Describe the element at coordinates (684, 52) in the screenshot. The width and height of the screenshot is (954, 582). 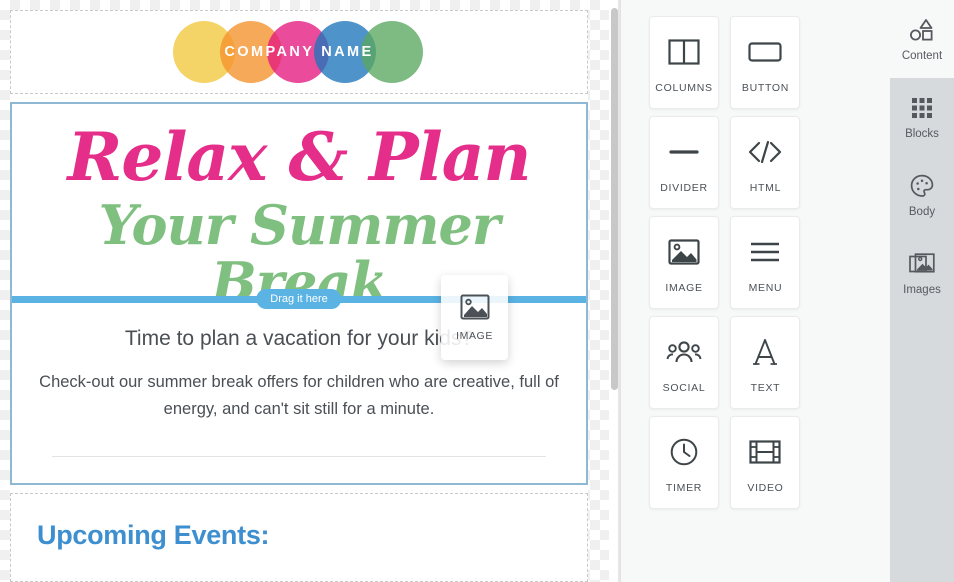
I see `columns-icon` at that location.